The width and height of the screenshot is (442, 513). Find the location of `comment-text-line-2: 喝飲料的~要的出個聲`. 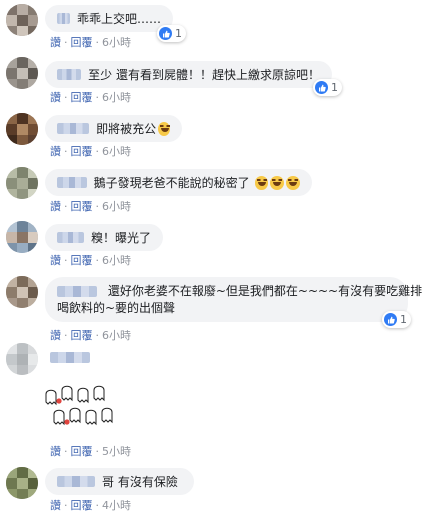

comment-text-line-2: 喝飲料的~要的出個聲 is located at coordinates (116, 308).